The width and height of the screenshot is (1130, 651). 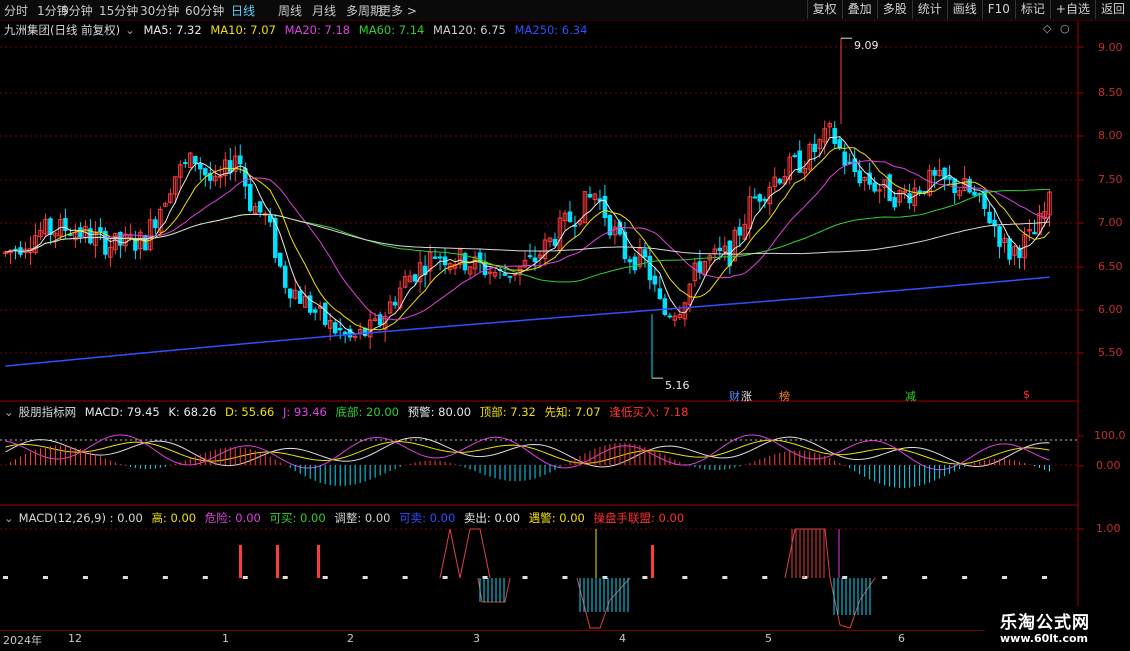 I want to click on ind1-top: 顶部: 7.32, so click(x=507, y=412).